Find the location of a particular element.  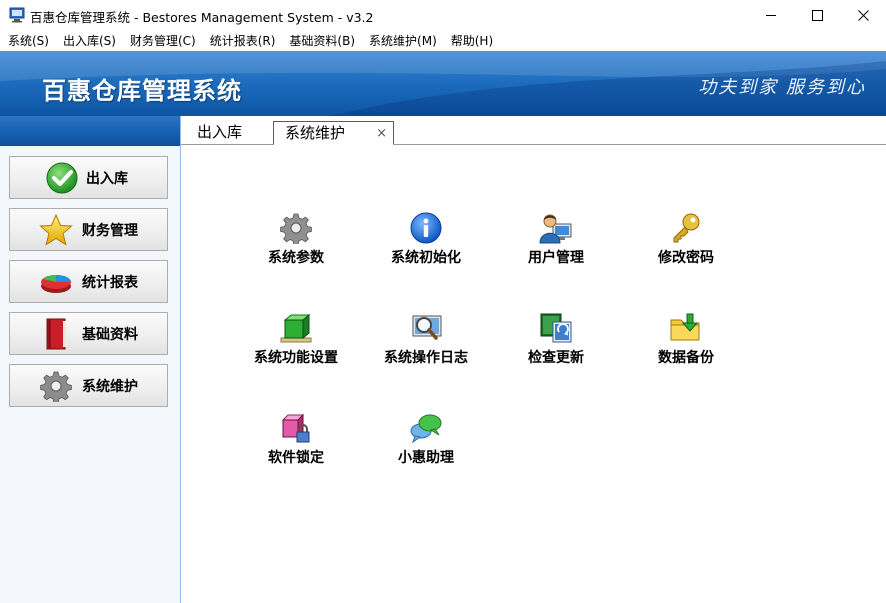

function-assistant: 小惠助理 is located at coordinates (426, 442).